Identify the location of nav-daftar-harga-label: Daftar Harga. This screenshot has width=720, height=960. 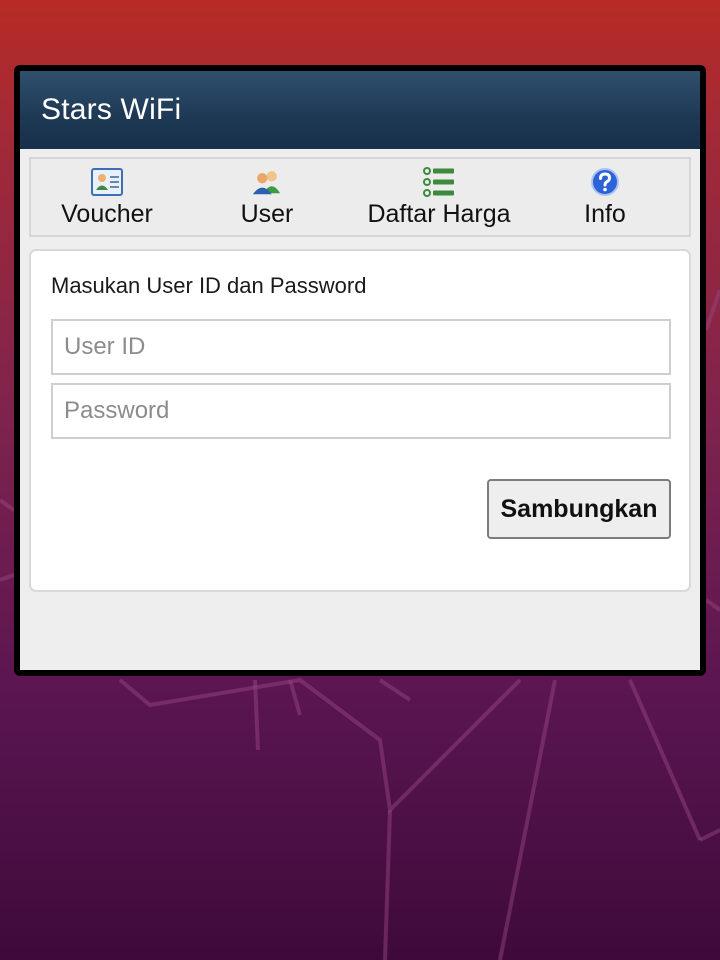
(439, 214).